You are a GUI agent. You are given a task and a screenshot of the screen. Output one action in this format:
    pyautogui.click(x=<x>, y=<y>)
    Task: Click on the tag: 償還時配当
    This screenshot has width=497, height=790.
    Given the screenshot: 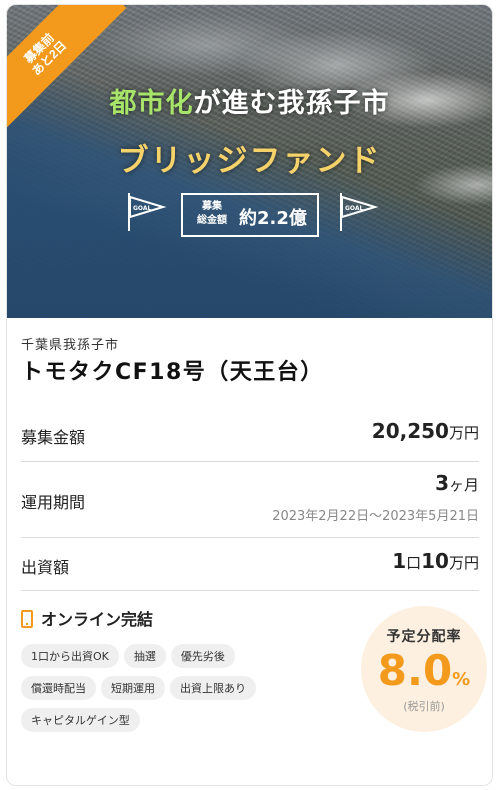 What is the action you would take?
    pyautogui.click(x=58, y=688)
    